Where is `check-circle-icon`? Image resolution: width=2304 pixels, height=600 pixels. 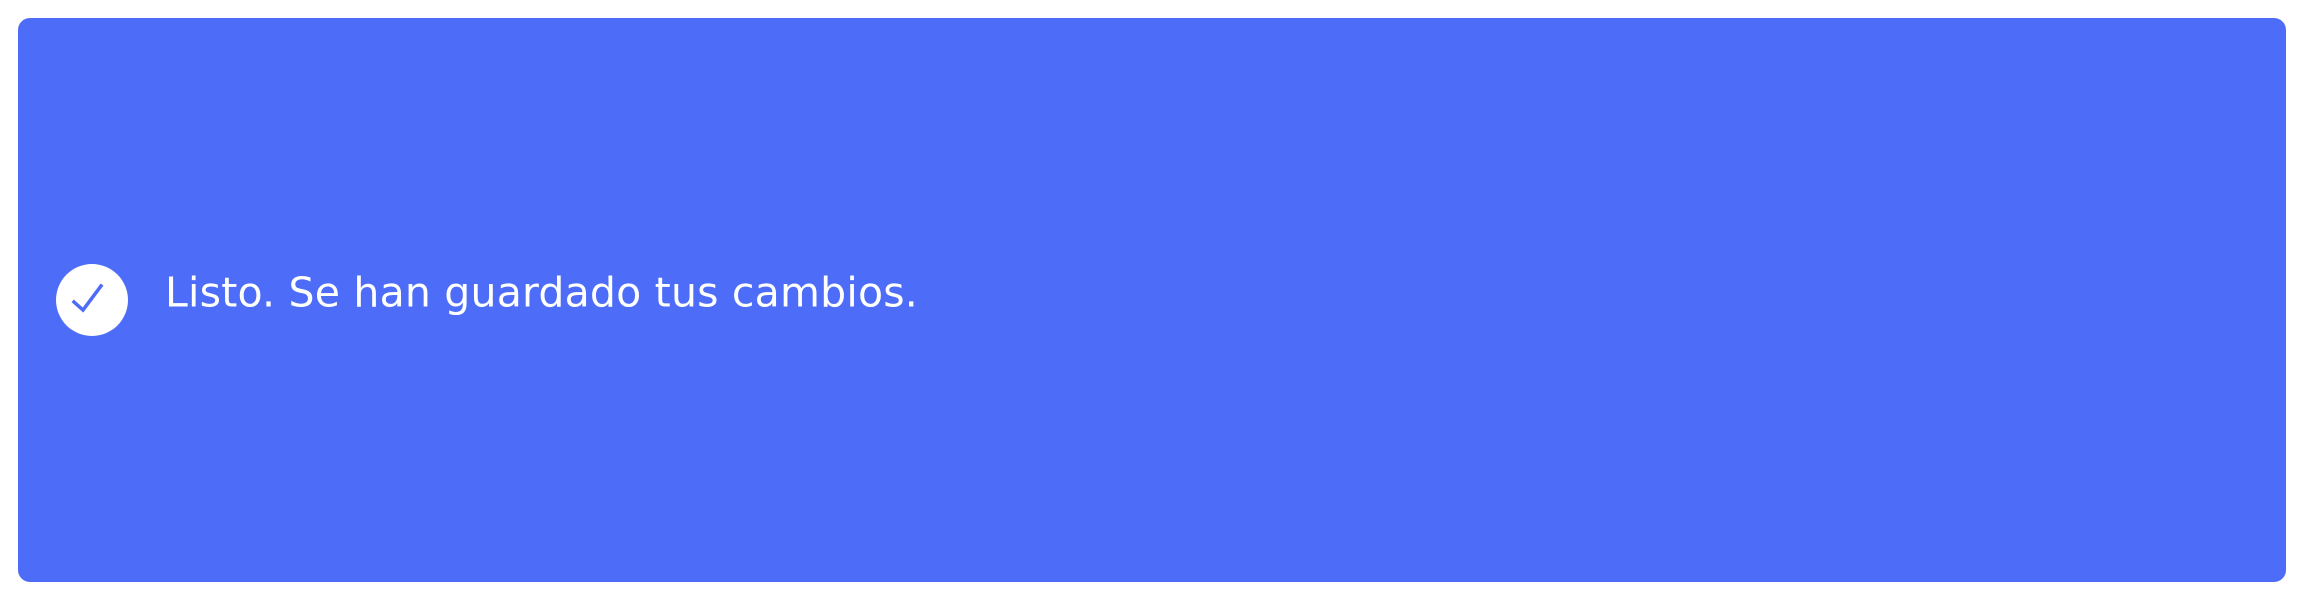 check-circle-icon is located at coordinates (92, 300).